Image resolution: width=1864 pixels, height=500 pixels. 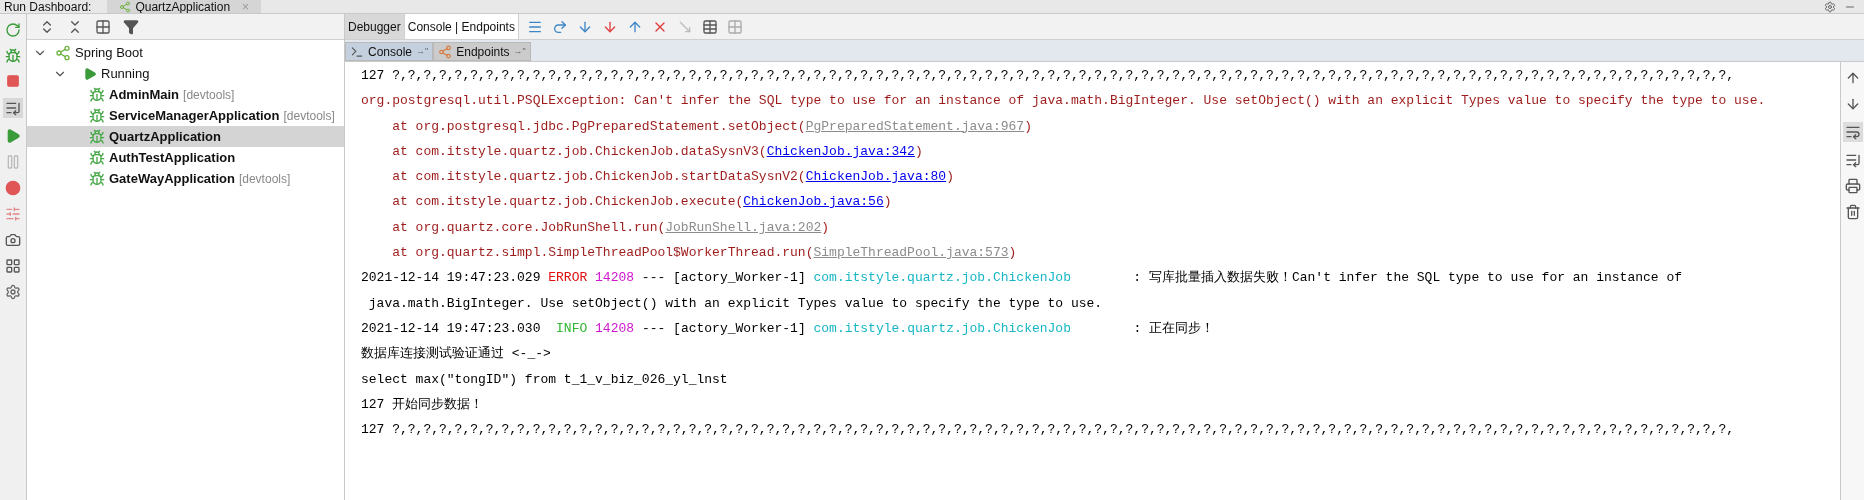 I want to click on console-line: at com.itstyle.quartz.job.ChickenJob.startDataSysnV2(ChickenJob.java:80), so click(x=673, y=177).